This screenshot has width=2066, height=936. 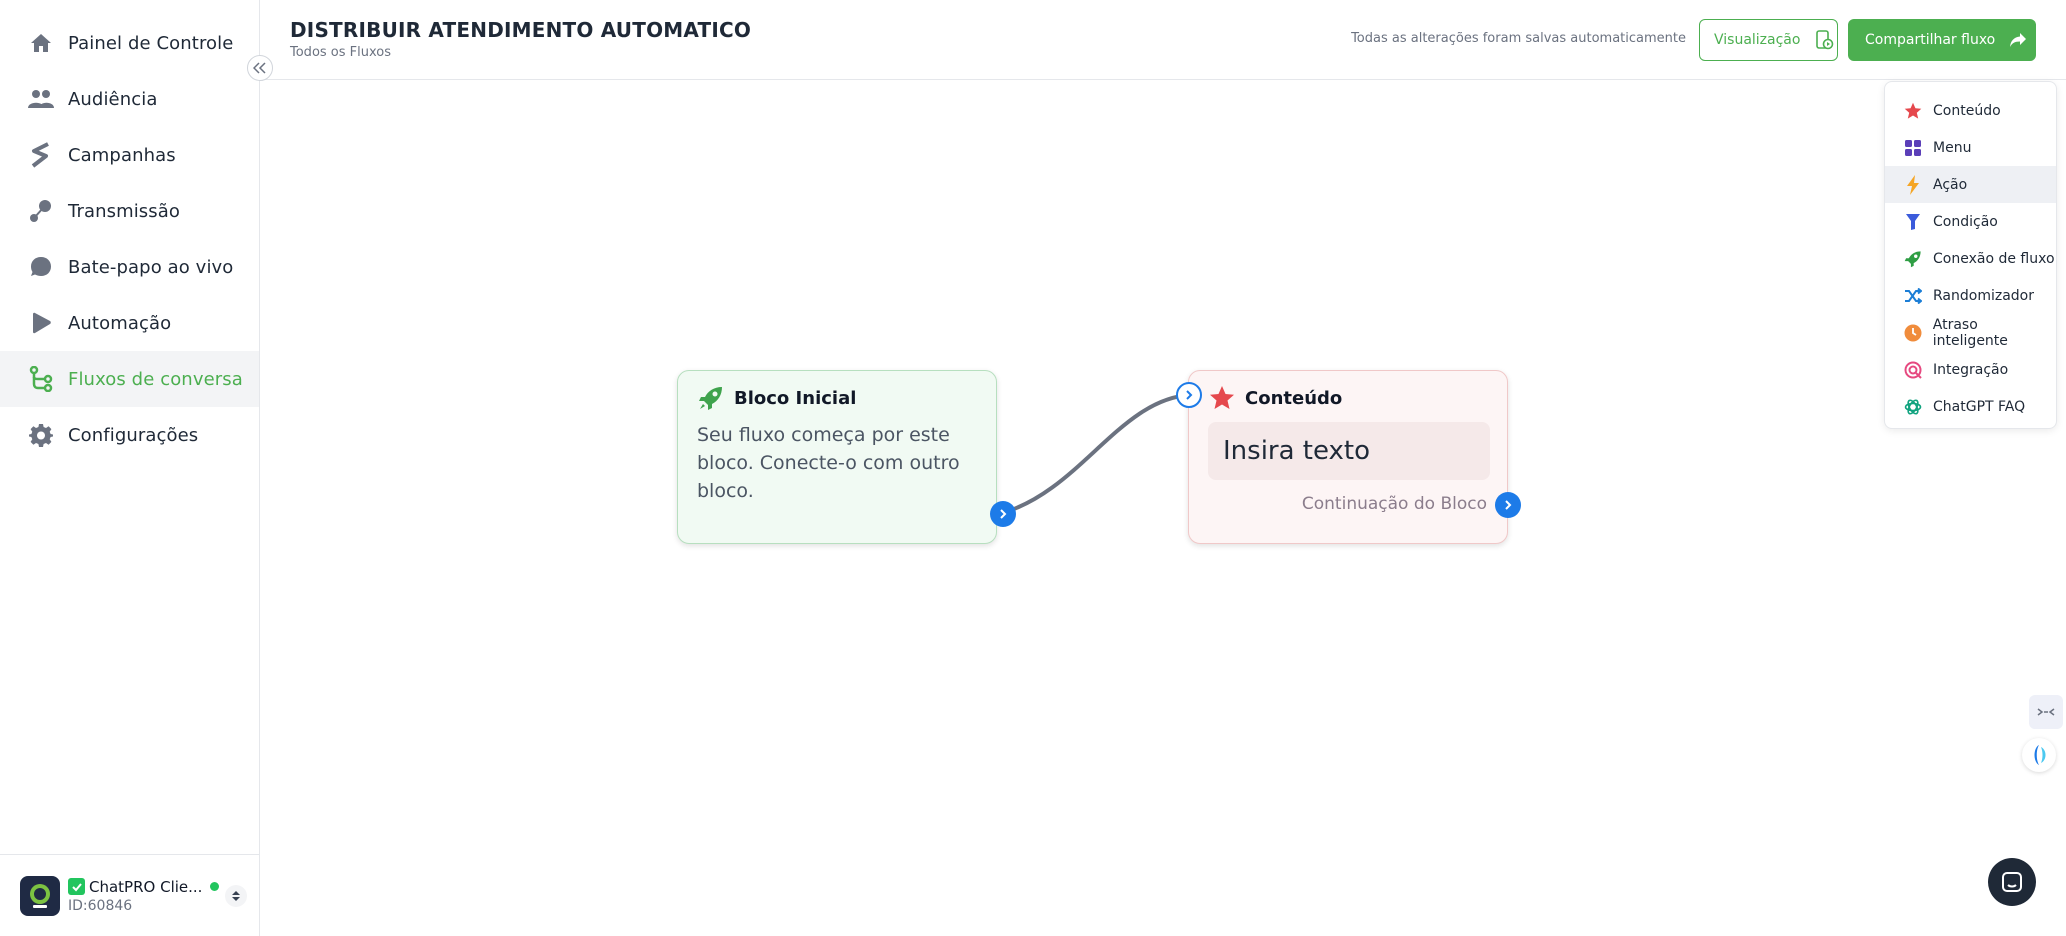 I want to click on sidebar-item-label: Painel de Controle, so click(x=151, y=43).